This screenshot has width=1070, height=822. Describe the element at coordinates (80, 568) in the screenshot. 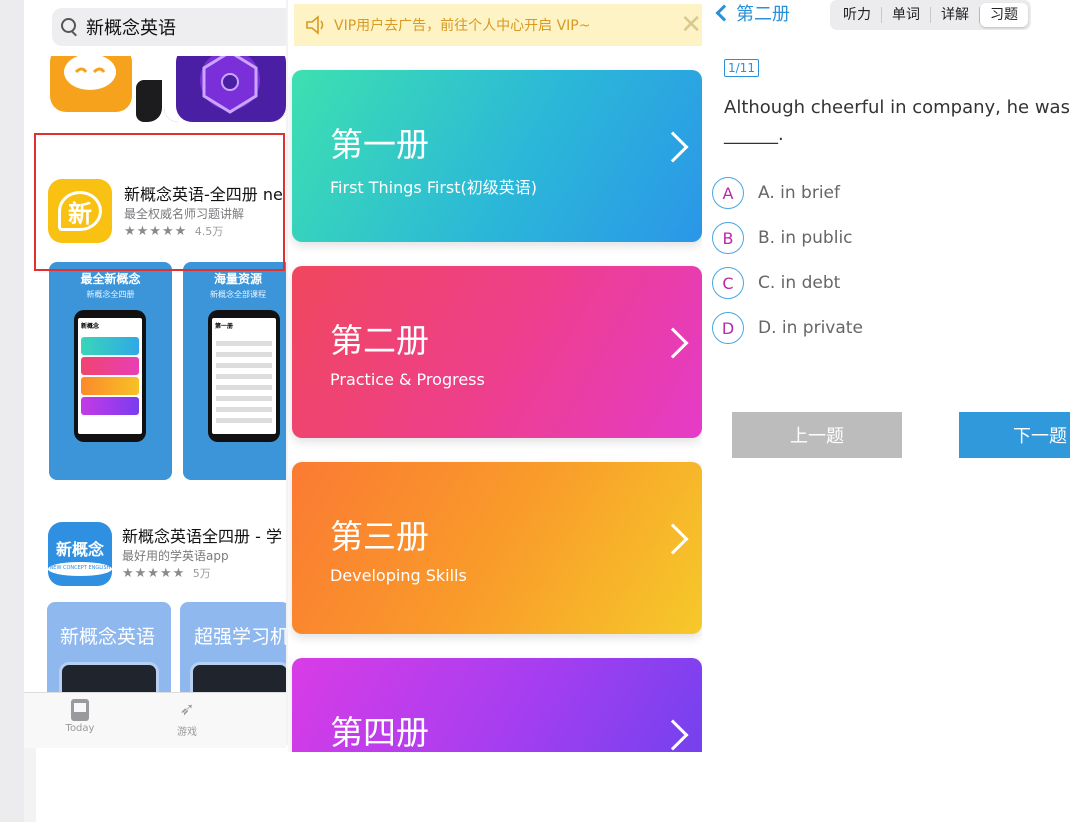

I see `app-icon-subtext: NEW CONCEPT ENGLISH` at that location.